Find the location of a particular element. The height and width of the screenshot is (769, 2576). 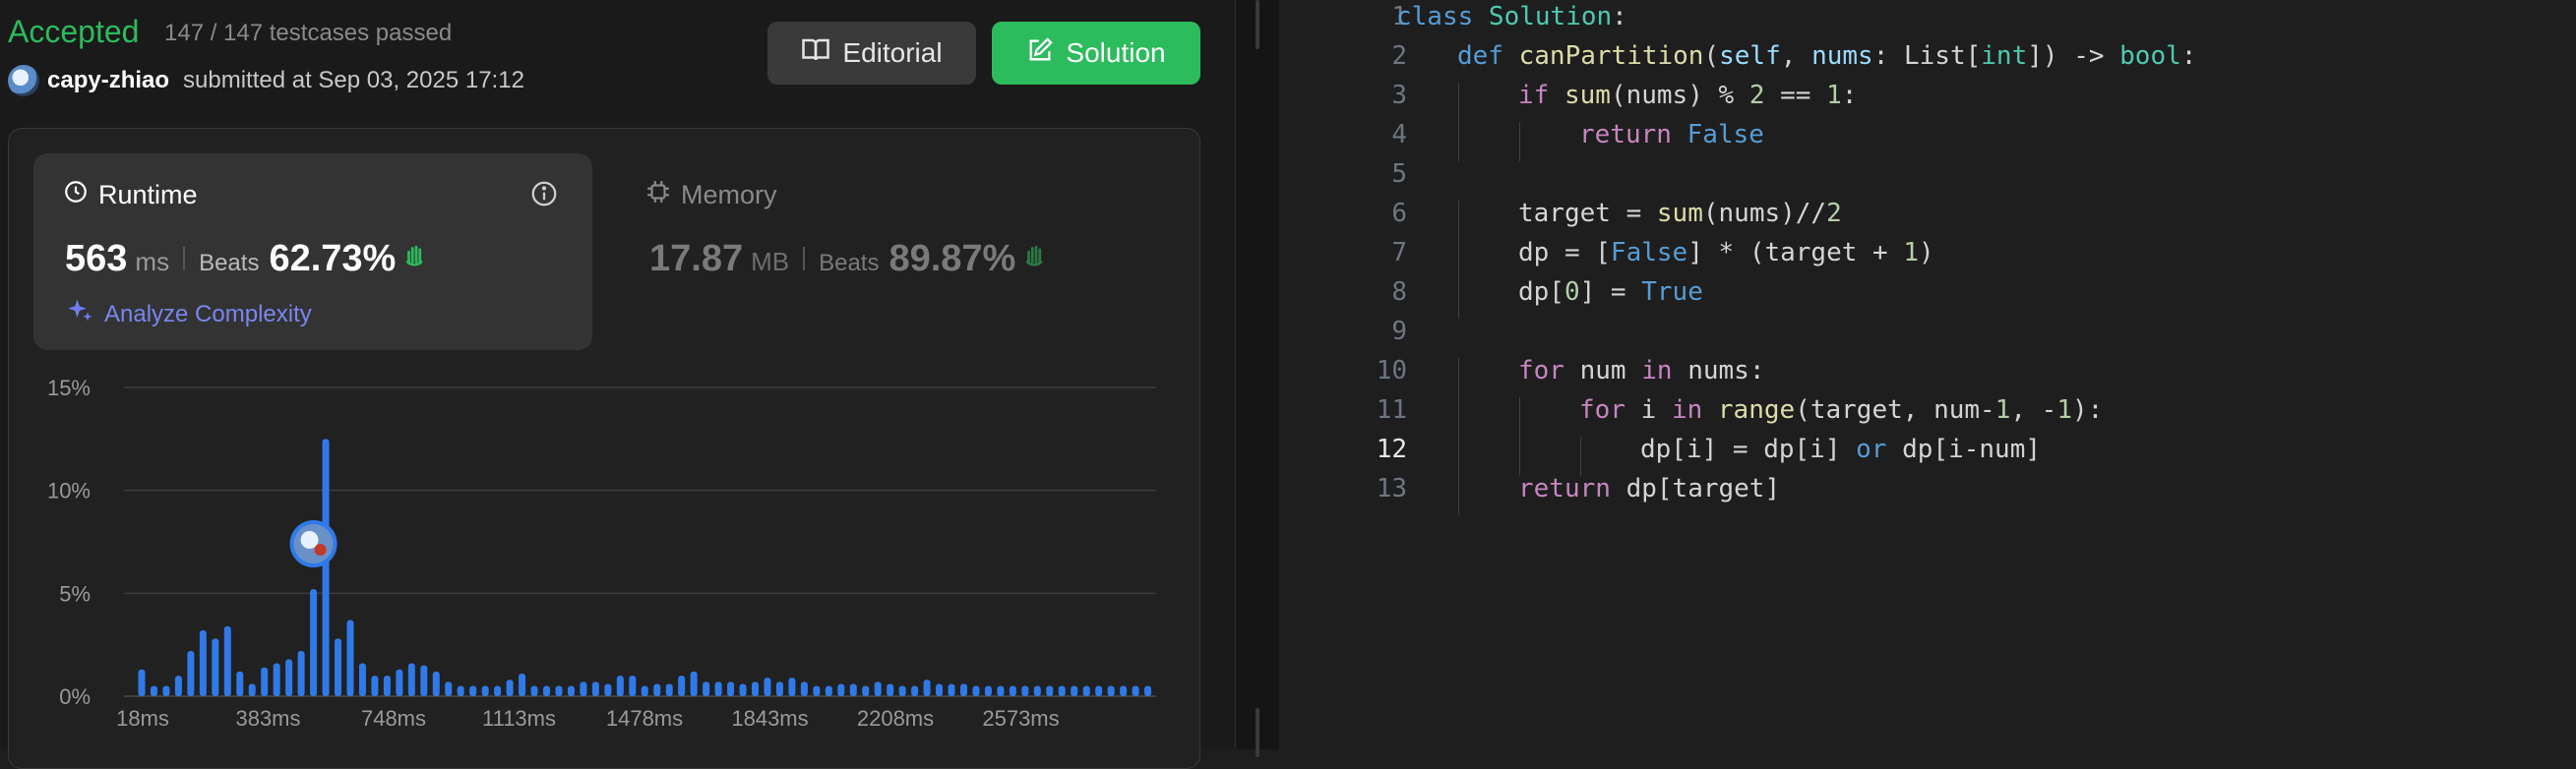

code-line: return False is located at coordinates (1671, 134).